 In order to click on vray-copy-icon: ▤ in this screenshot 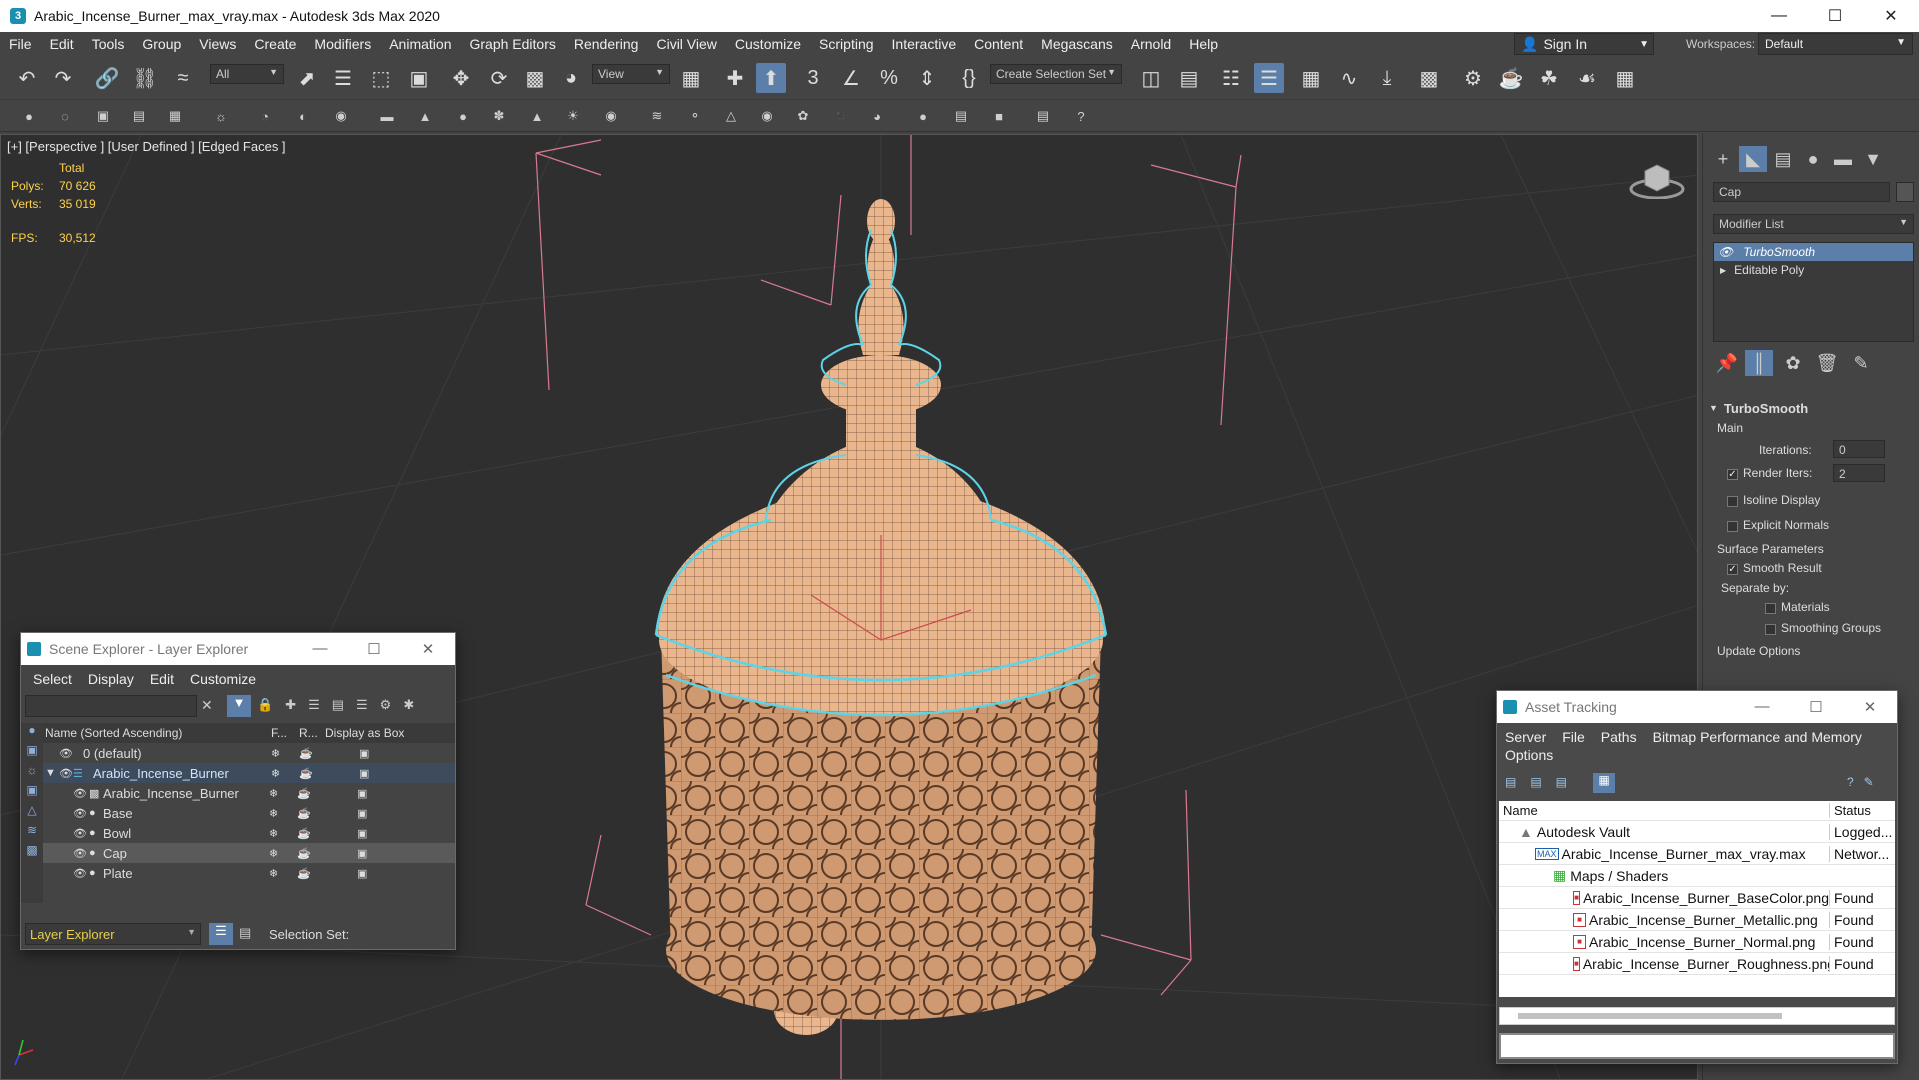, I will do `click(961, 116)`.